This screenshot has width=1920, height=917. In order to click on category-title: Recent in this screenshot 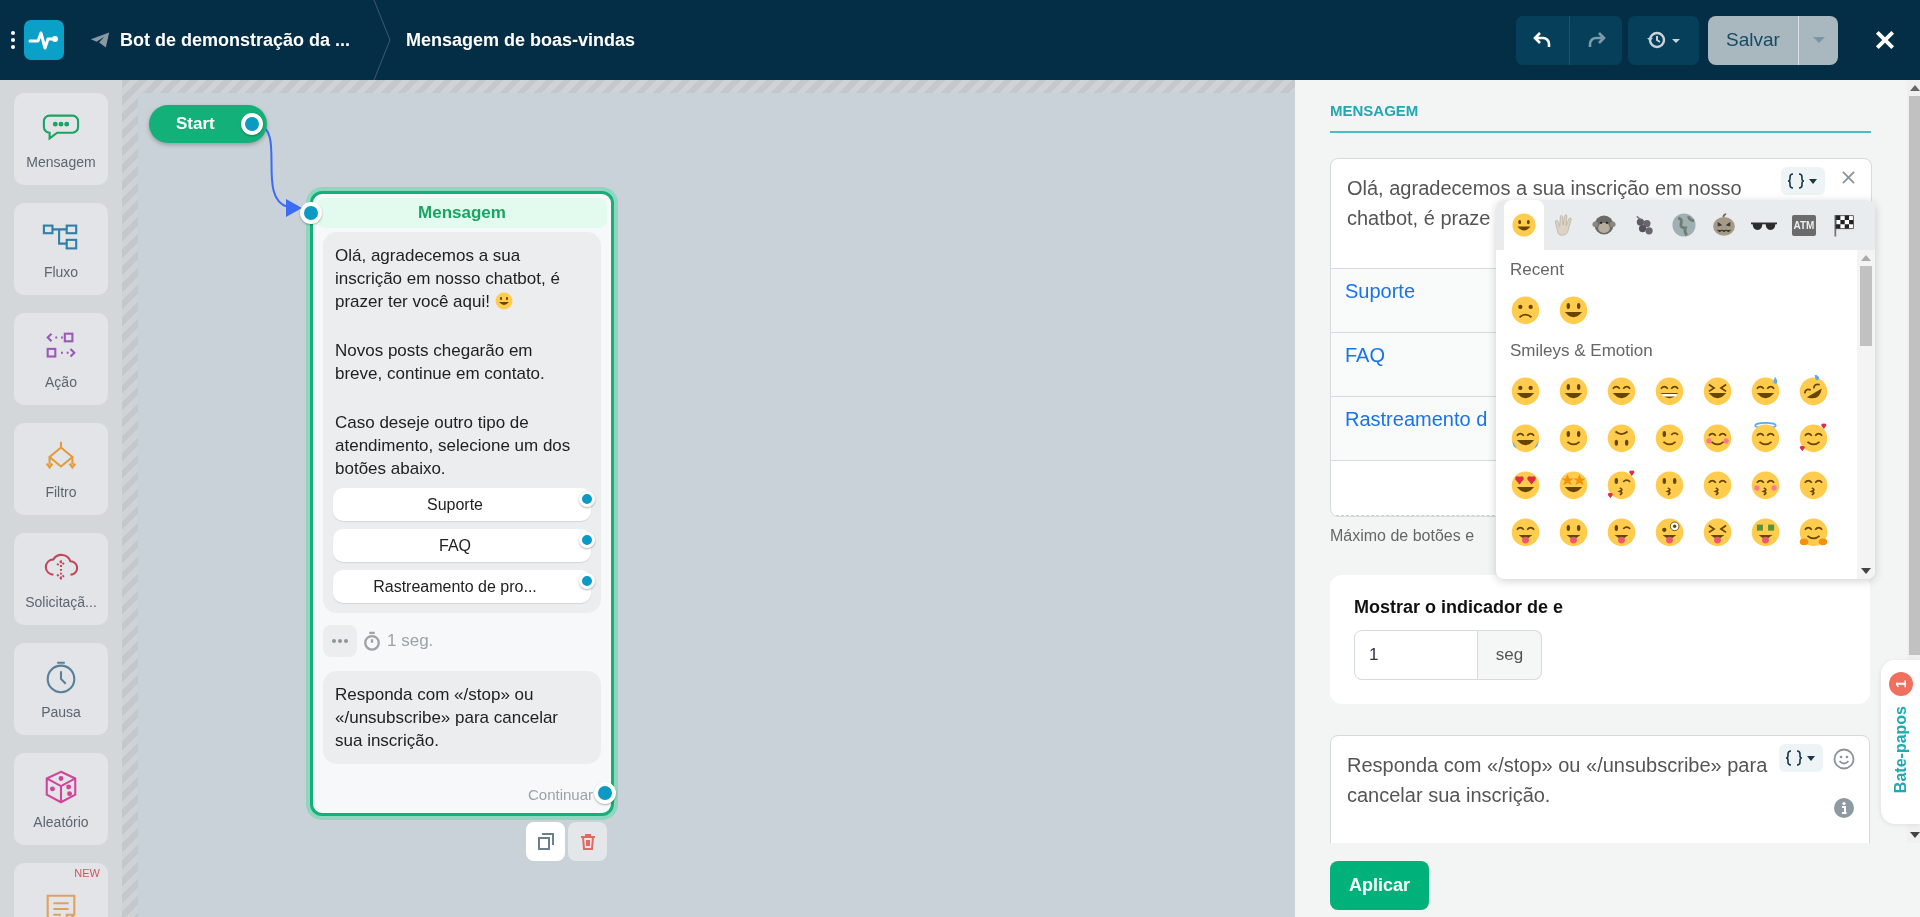, I will do `click(1537, 270)`.